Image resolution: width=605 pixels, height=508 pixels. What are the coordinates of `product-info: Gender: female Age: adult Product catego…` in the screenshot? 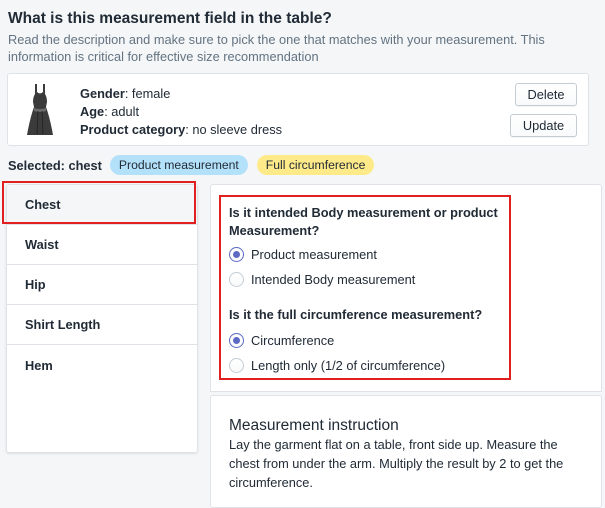 It's located at (181, 112).